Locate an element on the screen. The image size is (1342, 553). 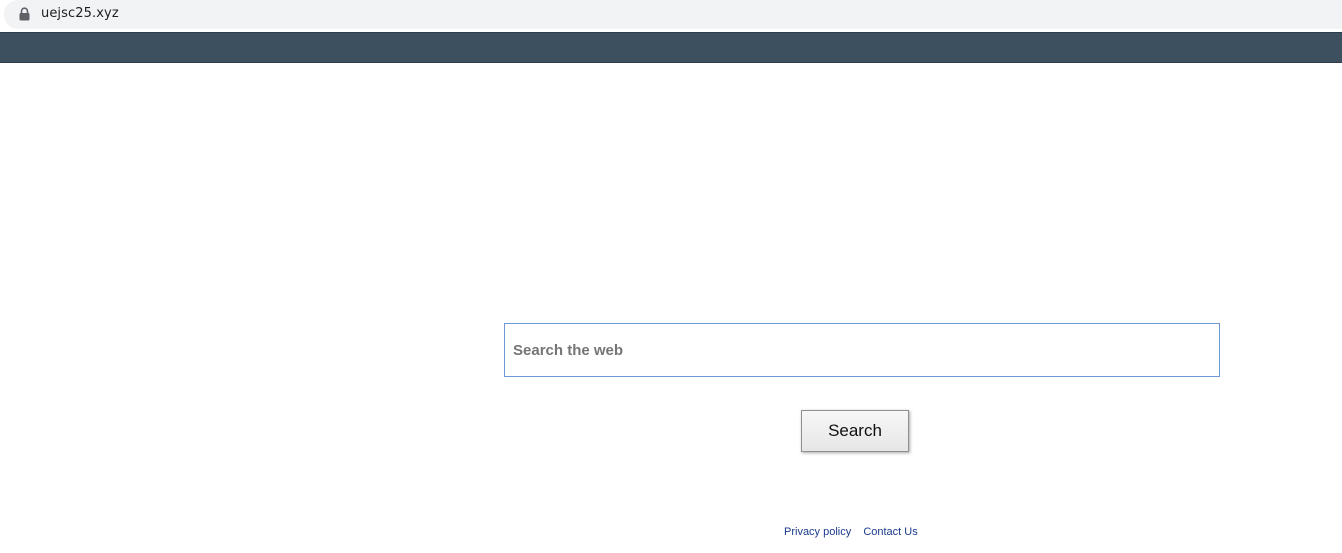
omnibox: uejsc25.xyz is located at coordinates (673, 14).